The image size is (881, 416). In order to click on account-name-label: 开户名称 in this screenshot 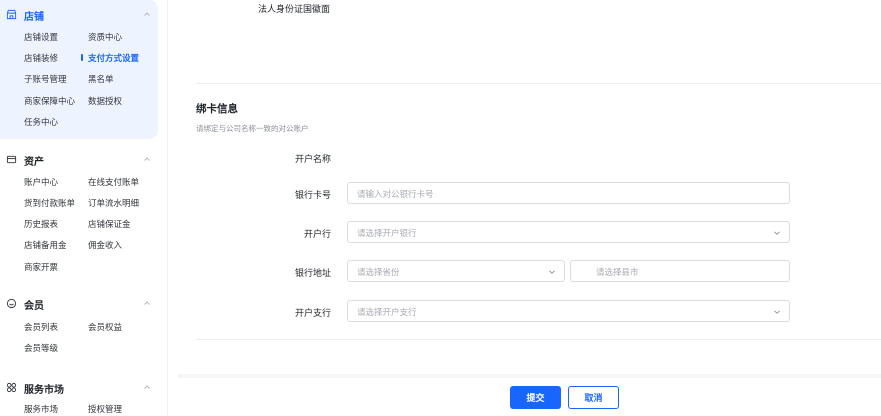, I will do `click(312, 160)`.